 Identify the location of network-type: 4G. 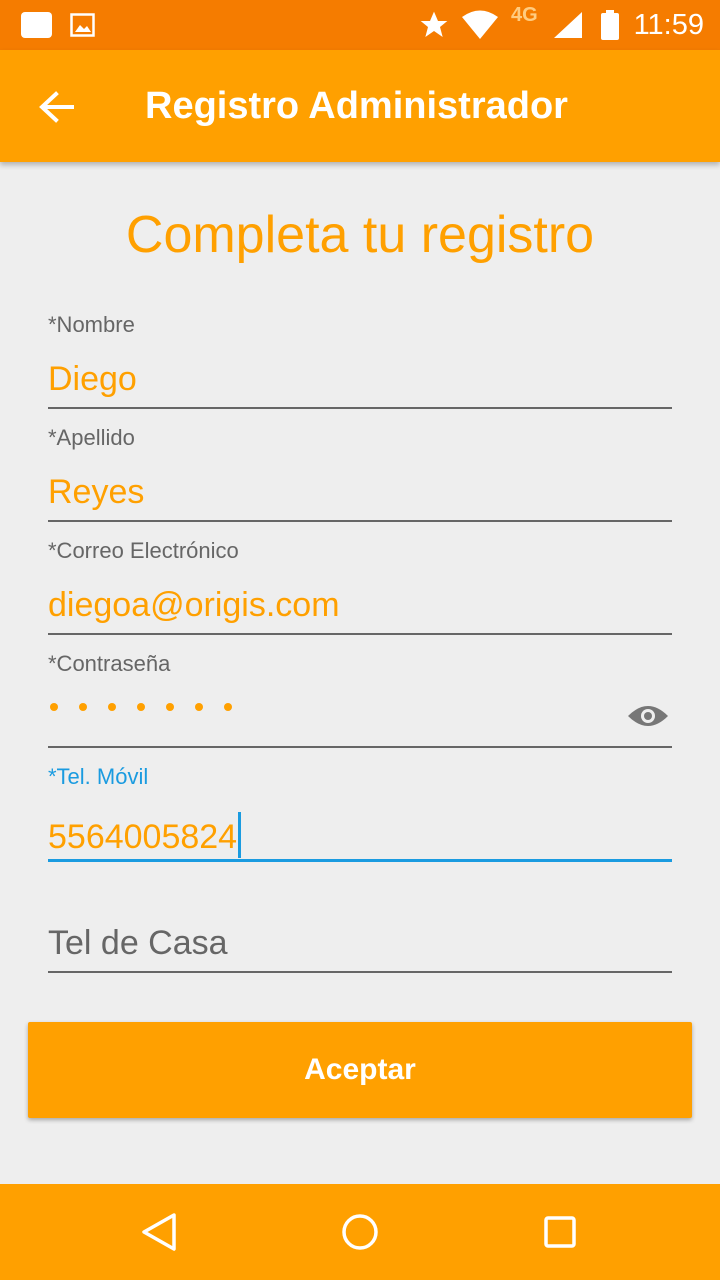
(524, 14).